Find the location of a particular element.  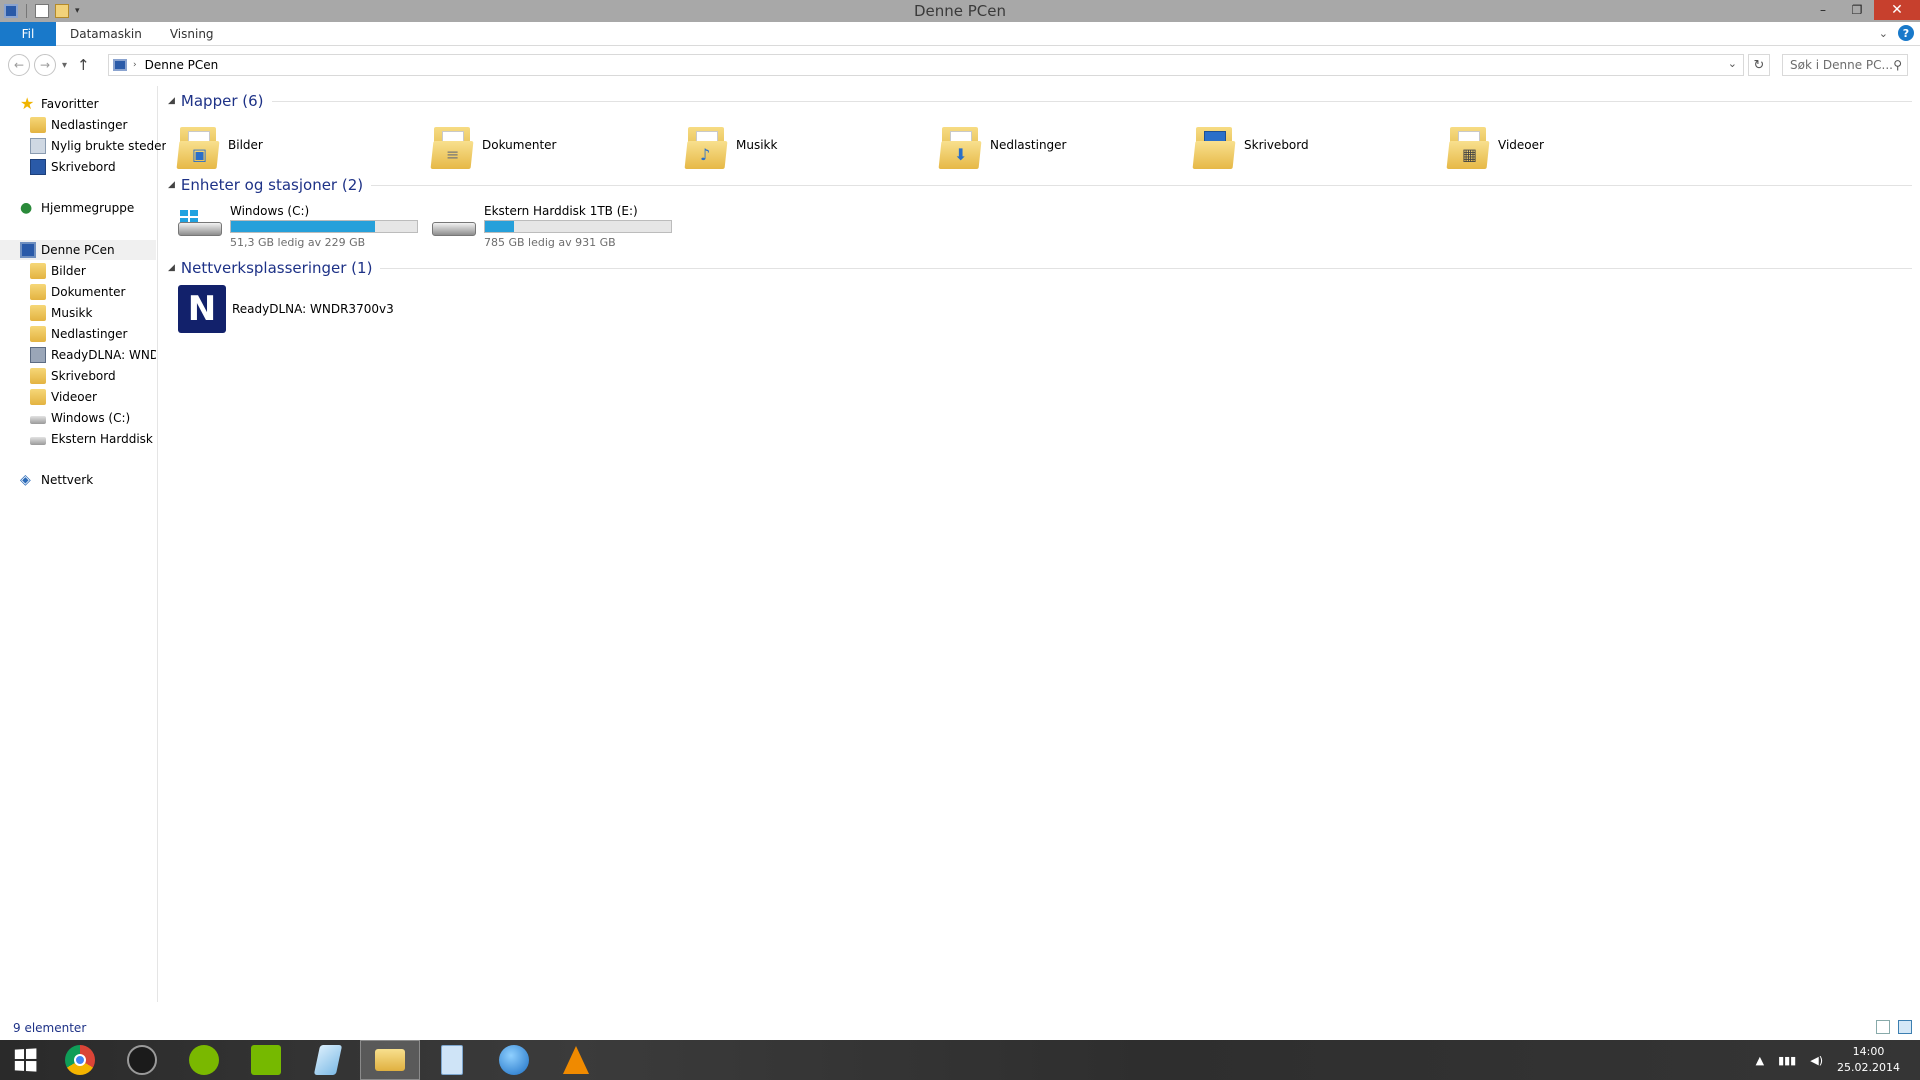

steam-icon is located at coordinates (142, 1060).